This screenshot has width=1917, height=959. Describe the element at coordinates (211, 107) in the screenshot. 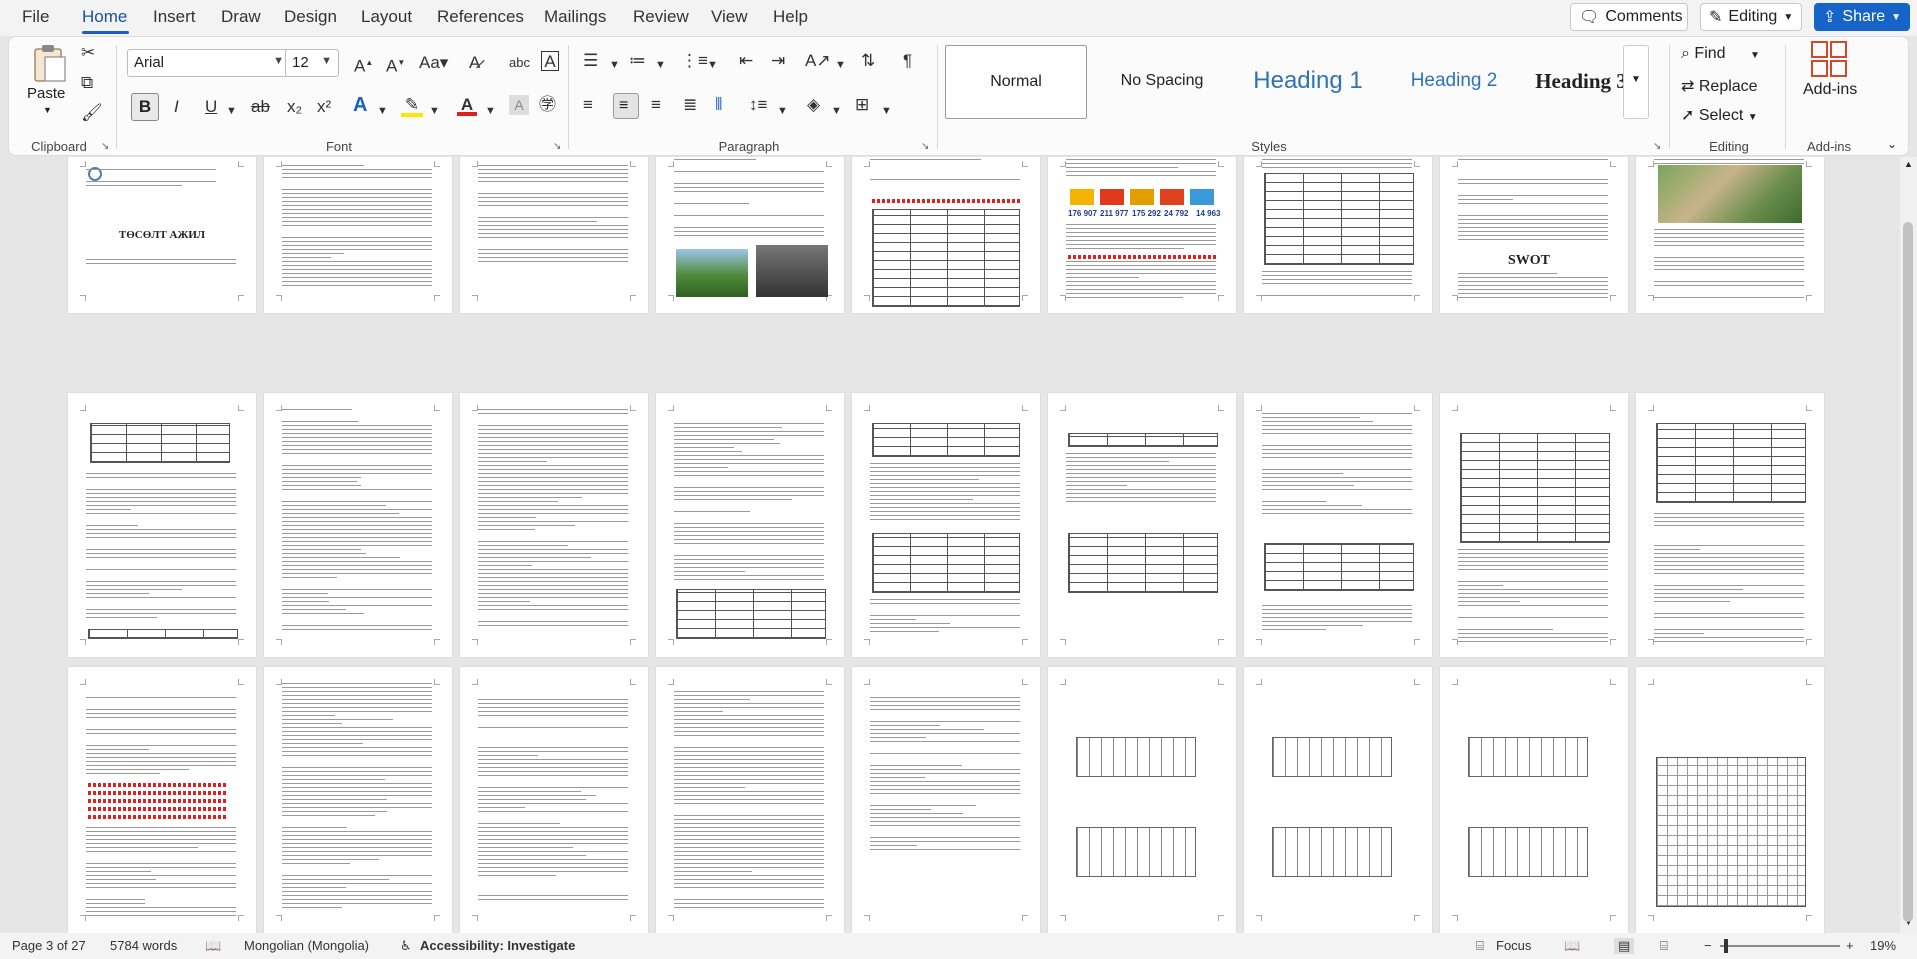

I see `underline-icon: U` at that location.